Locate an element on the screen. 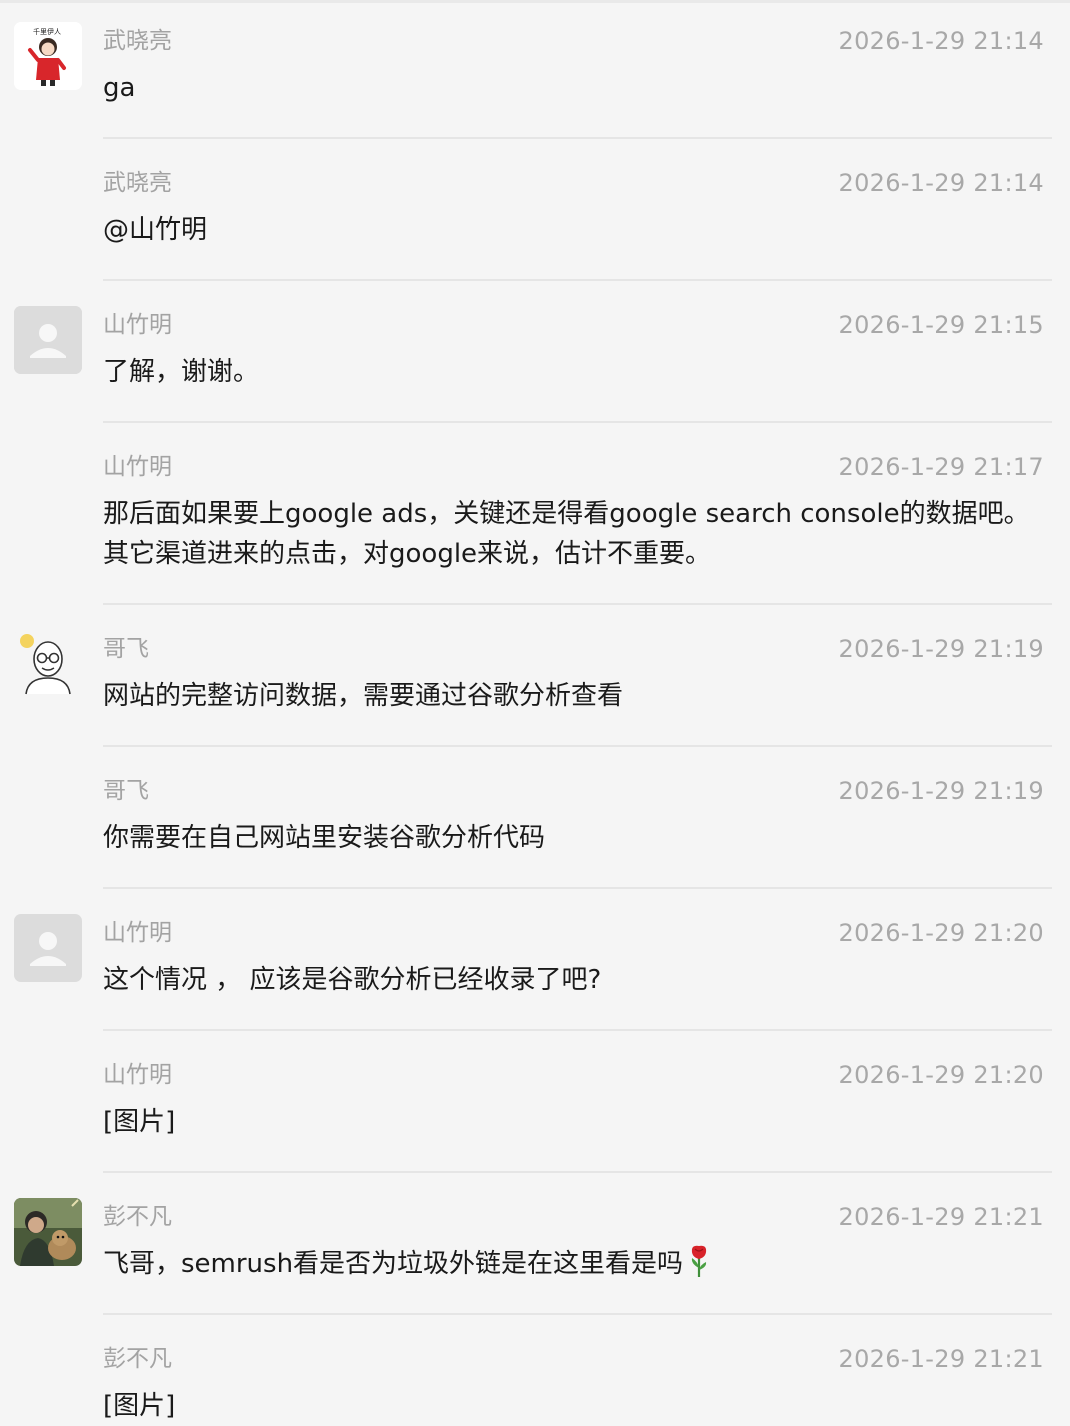 The height and width of the screenshot is (1426, 1070). bald-glasses-man-avatar-icon is located at coordinates (48, 664).